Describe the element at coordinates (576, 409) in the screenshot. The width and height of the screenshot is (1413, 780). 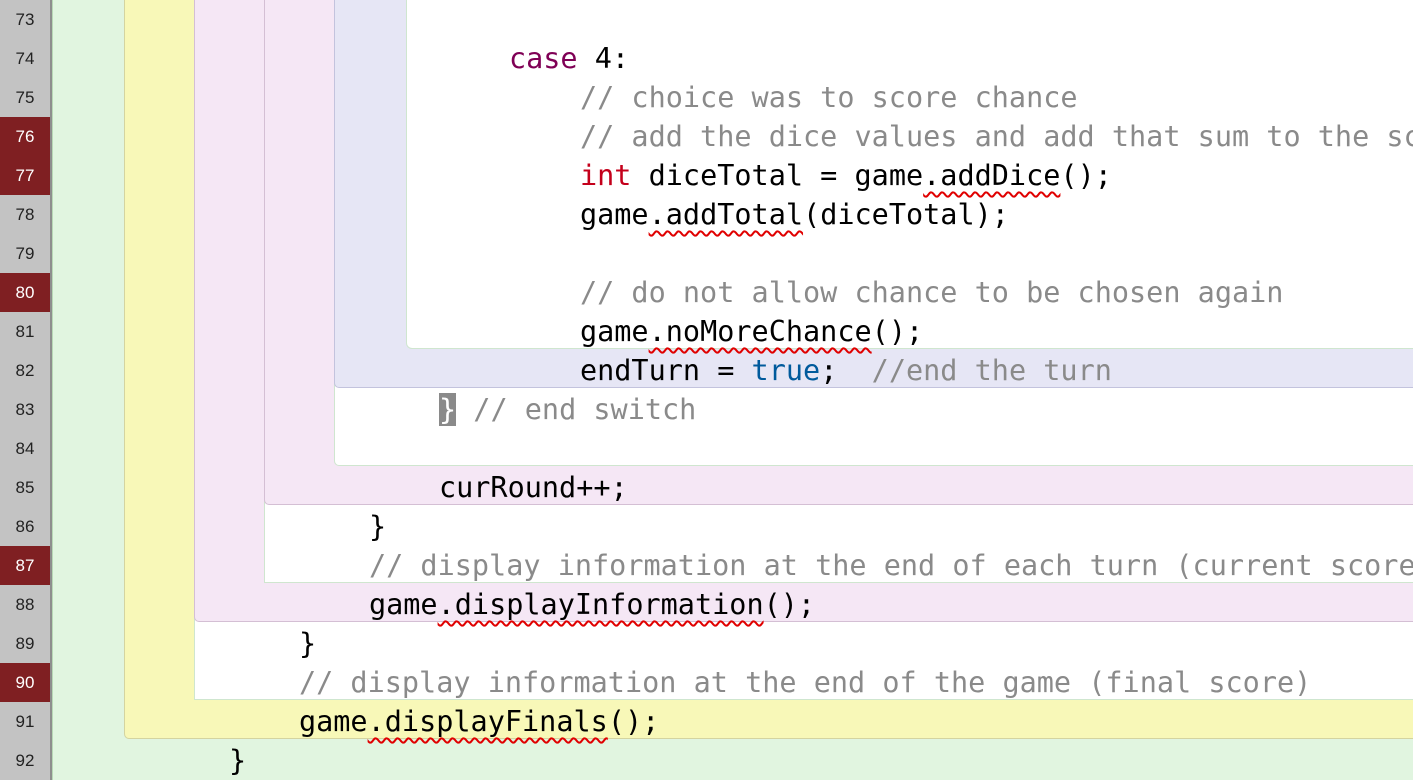
I see `comment: // end switch` at that location.